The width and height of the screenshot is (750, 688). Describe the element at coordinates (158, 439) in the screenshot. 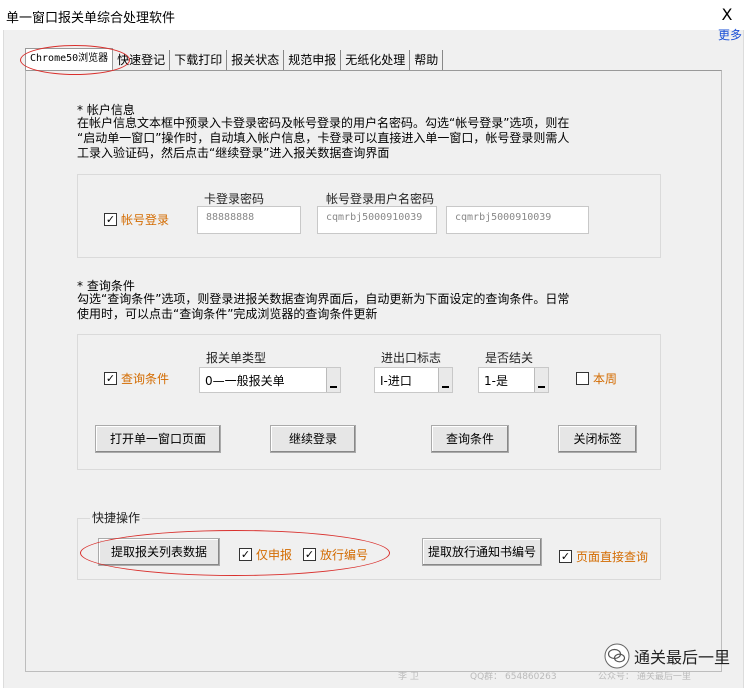

I see `open-single-window-button: 打开单一窗口页面` at that location.